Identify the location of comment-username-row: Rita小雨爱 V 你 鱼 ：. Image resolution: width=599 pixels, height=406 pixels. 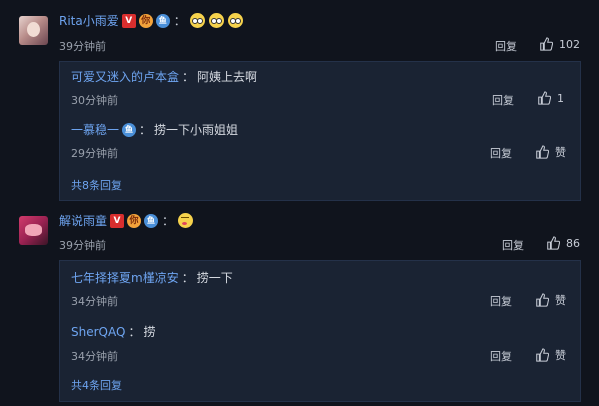
(151, 20).